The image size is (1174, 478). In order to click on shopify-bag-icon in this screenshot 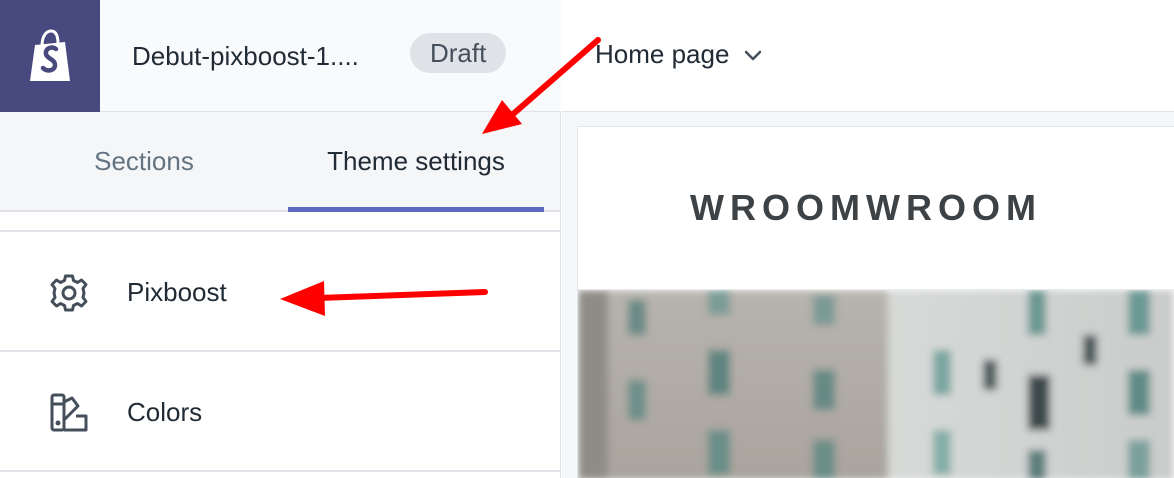, I will do `click(50, 55)`.